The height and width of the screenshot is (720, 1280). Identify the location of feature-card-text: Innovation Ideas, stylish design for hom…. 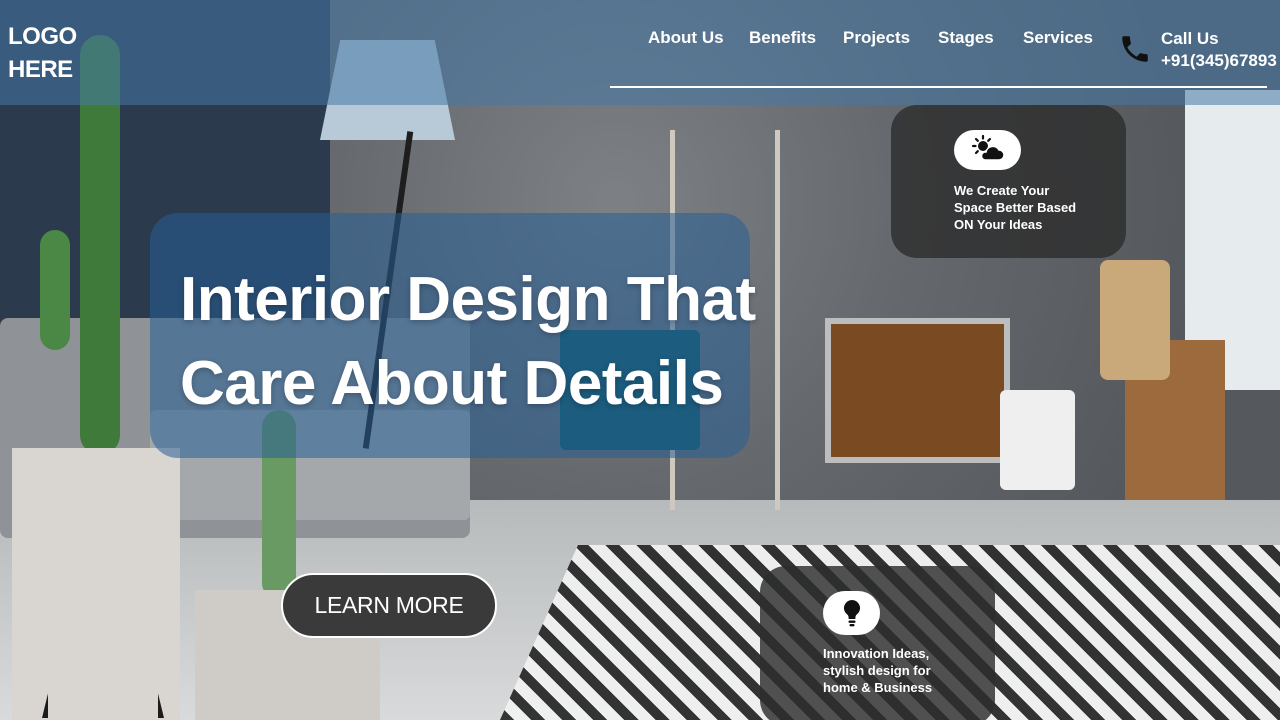
(893, 670).